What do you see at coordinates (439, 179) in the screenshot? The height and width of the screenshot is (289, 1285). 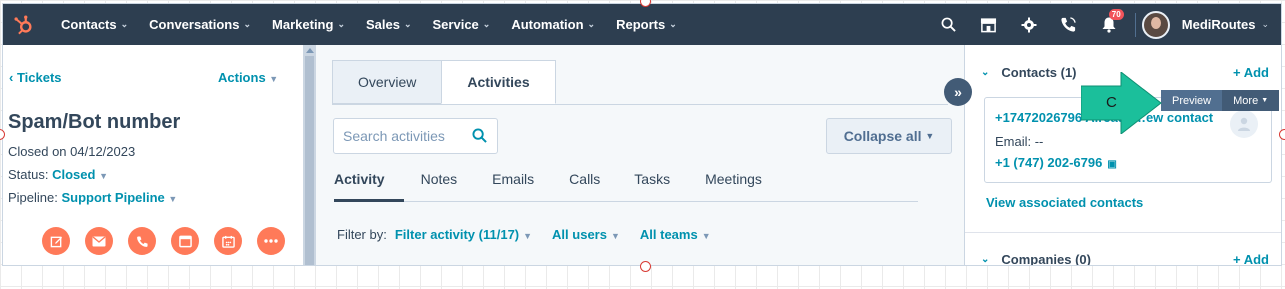 I see `subtab-notes: Notes` at bounding box center [439, 179].